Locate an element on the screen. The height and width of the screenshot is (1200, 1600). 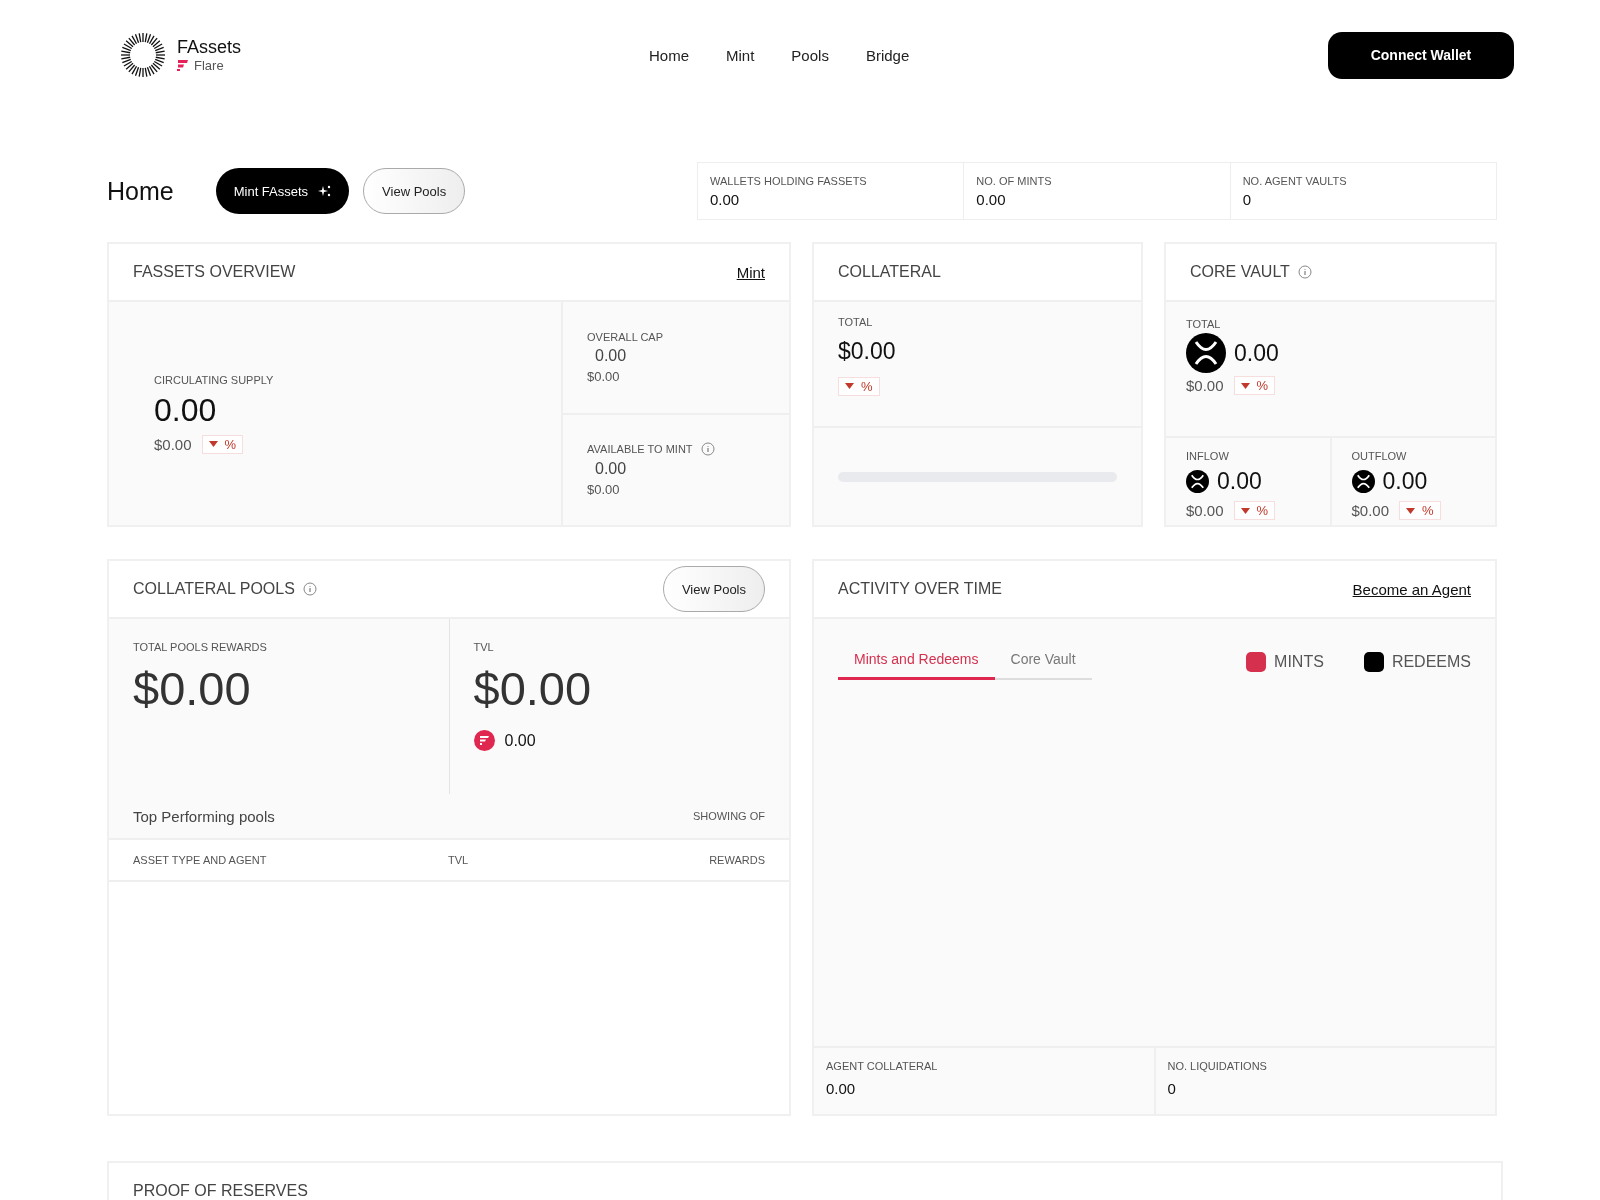
column-header: TVL is located at coordinates (459, 860).